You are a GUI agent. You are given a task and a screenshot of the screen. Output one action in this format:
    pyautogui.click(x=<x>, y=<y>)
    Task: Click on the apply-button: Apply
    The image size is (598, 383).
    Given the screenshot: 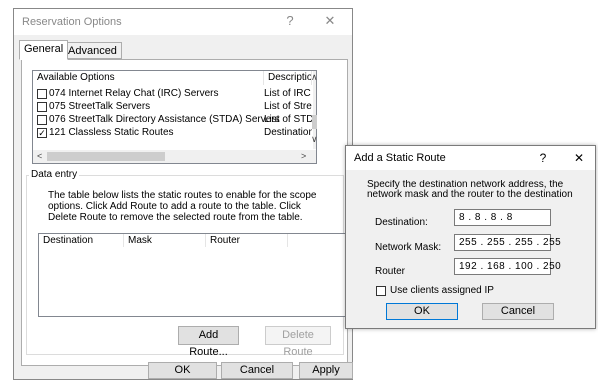 What is the action you would take?
    pyautogui.click(x=326, y=370)
    